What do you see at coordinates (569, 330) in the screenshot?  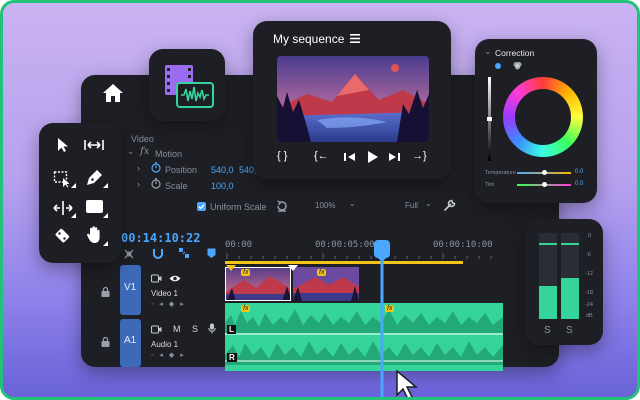 I see `solo-right-button: S` at bounding box center [569, 330].